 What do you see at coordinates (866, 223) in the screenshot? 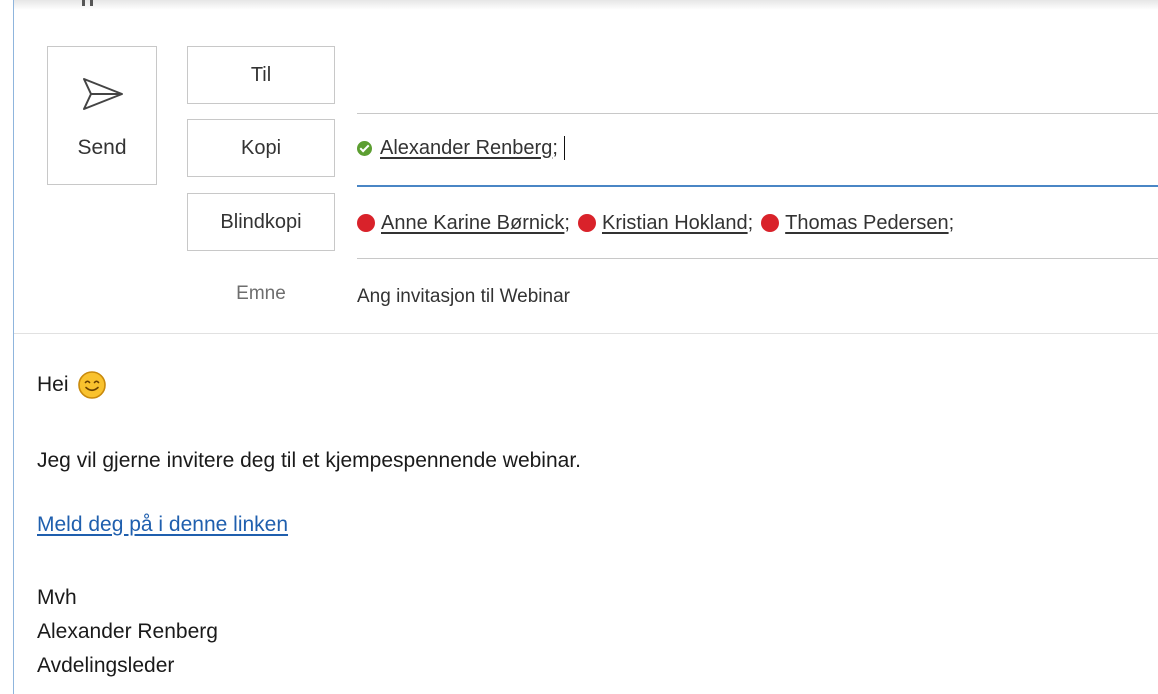
I see `recipient-name: Thomas Pedersen` at bounding box center [866, 223].